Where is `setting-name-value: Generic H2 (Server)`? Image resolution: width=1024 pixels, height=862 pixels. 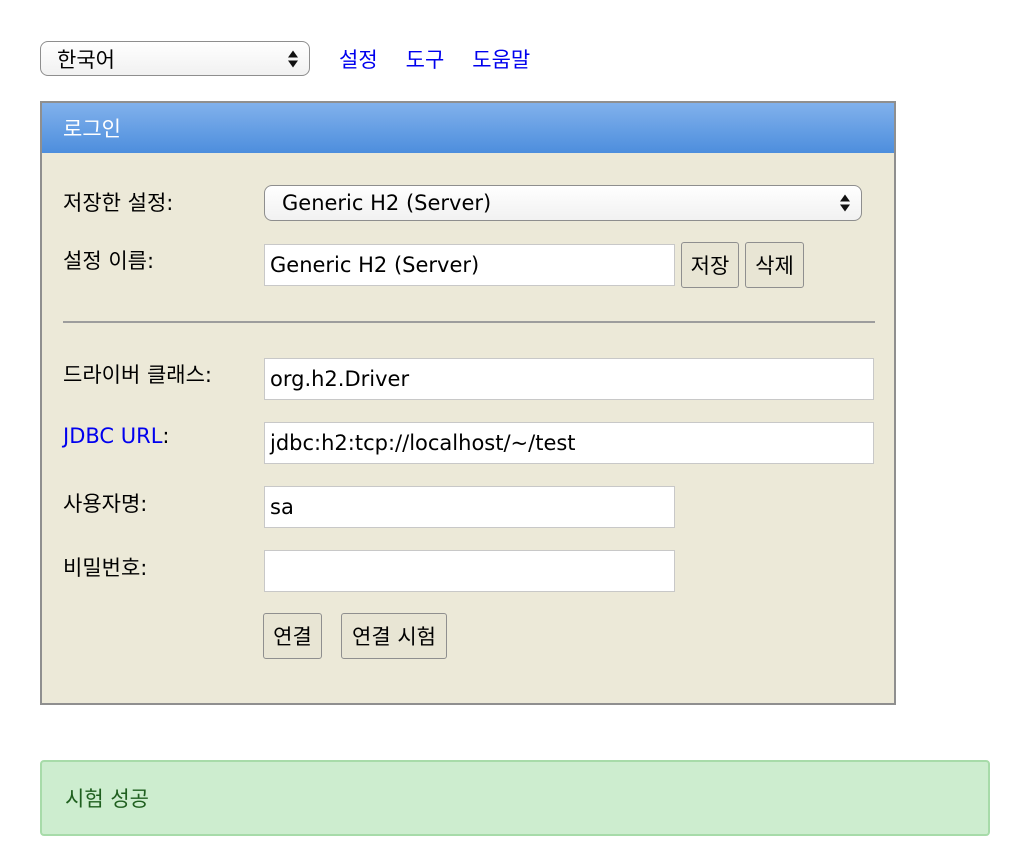 setting-name-value: Generic H2 (Server) is located at coordinates (375, 265).